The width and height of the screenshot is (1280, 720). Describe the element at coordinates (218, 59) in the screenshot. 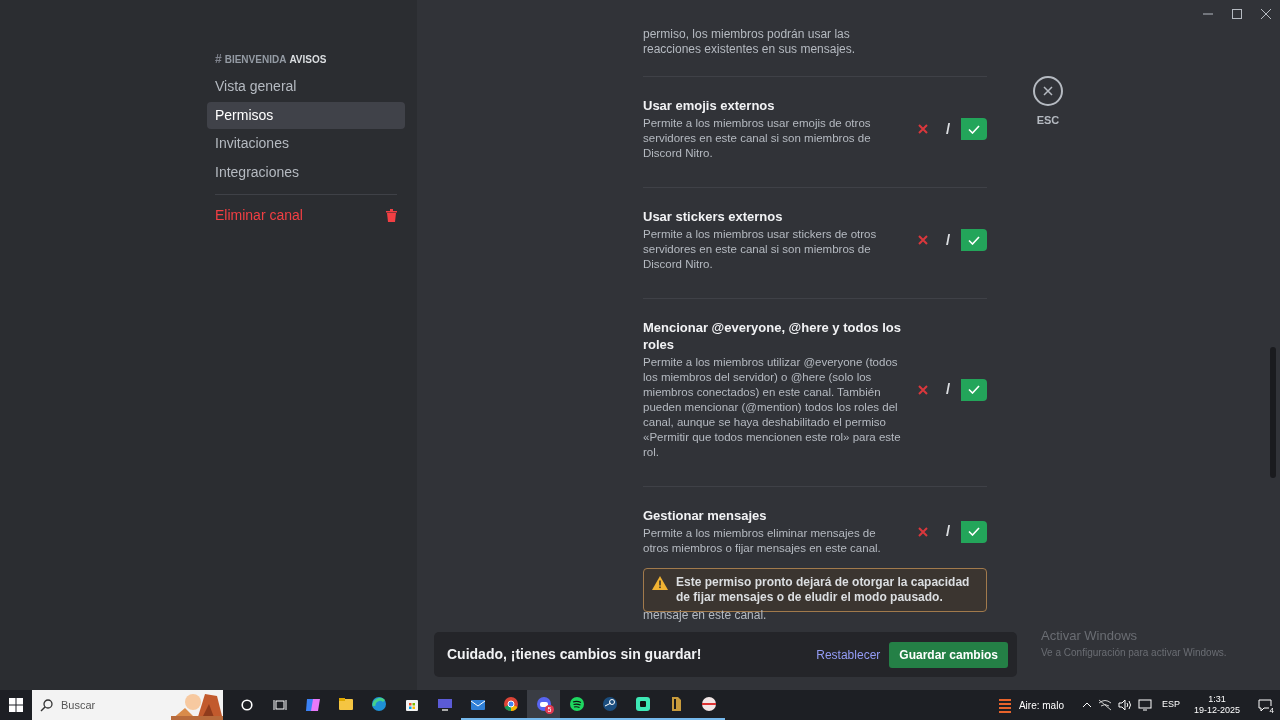

I see `hash-text: #` at that location.